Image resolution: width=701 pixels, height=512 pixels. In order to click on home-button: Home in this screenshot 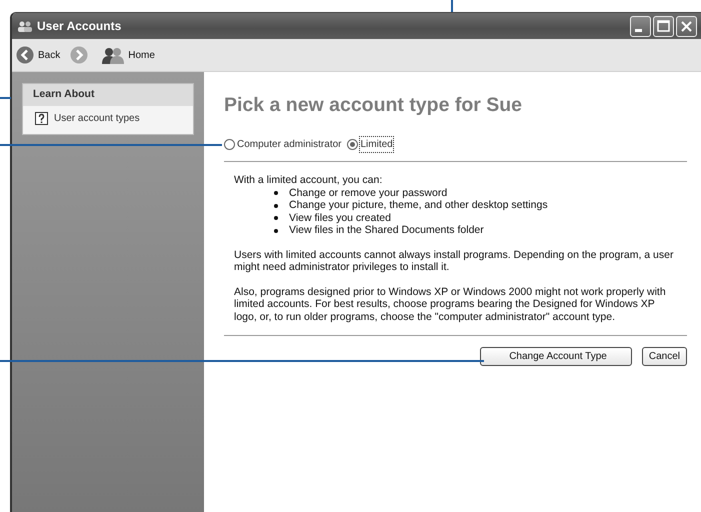, I will do `click(128, 55)`.